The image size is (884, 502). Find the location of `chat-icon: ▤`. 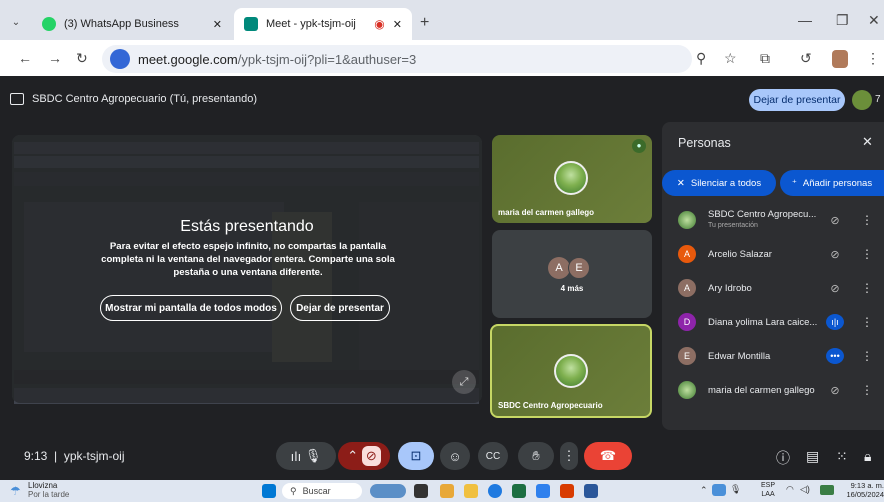

chat-icon: ▤ is located at coordinates (812, 456).